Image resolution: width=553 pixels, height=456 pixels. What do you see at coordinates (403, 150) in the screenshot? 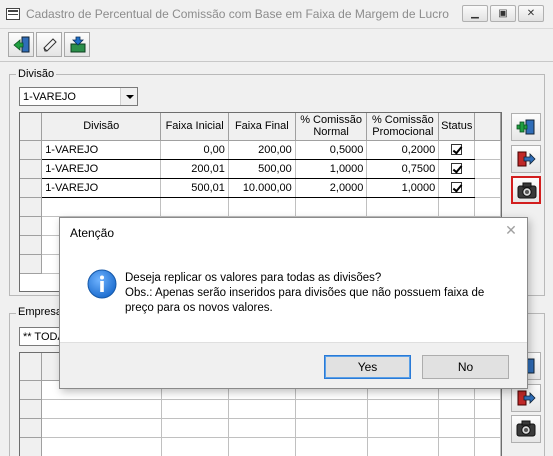
I see `cell-comissao-promocional: 0,2000` at bounding box center [403, 150].